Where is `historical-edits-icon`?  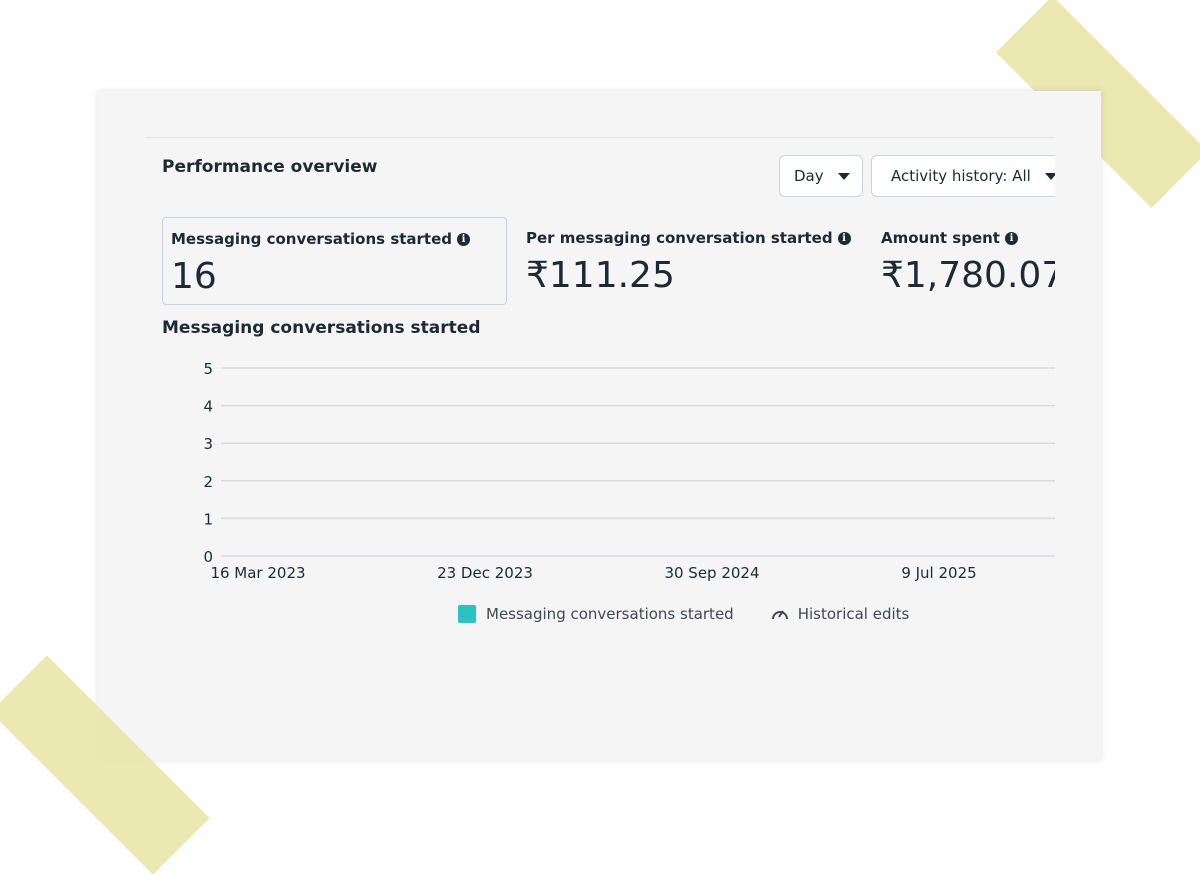 historical-edits-icon is located at coordinates (780, 614).